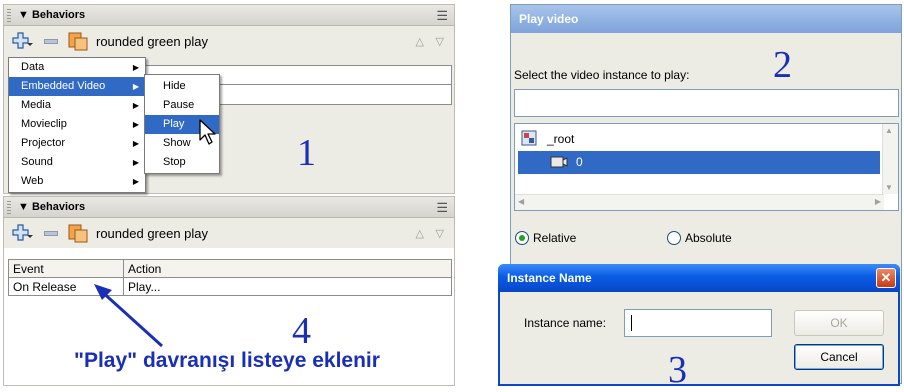 The height and width of the screenshot is (392, 904). I want to click on radio-absolute-label: Absolute, so click(708, 238).